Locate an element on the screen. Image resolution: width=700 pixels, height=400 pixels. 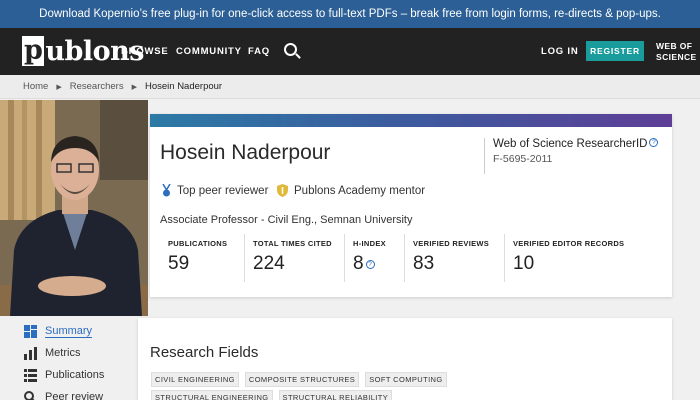
card-header-stripe is located at coordinates (411, 120).